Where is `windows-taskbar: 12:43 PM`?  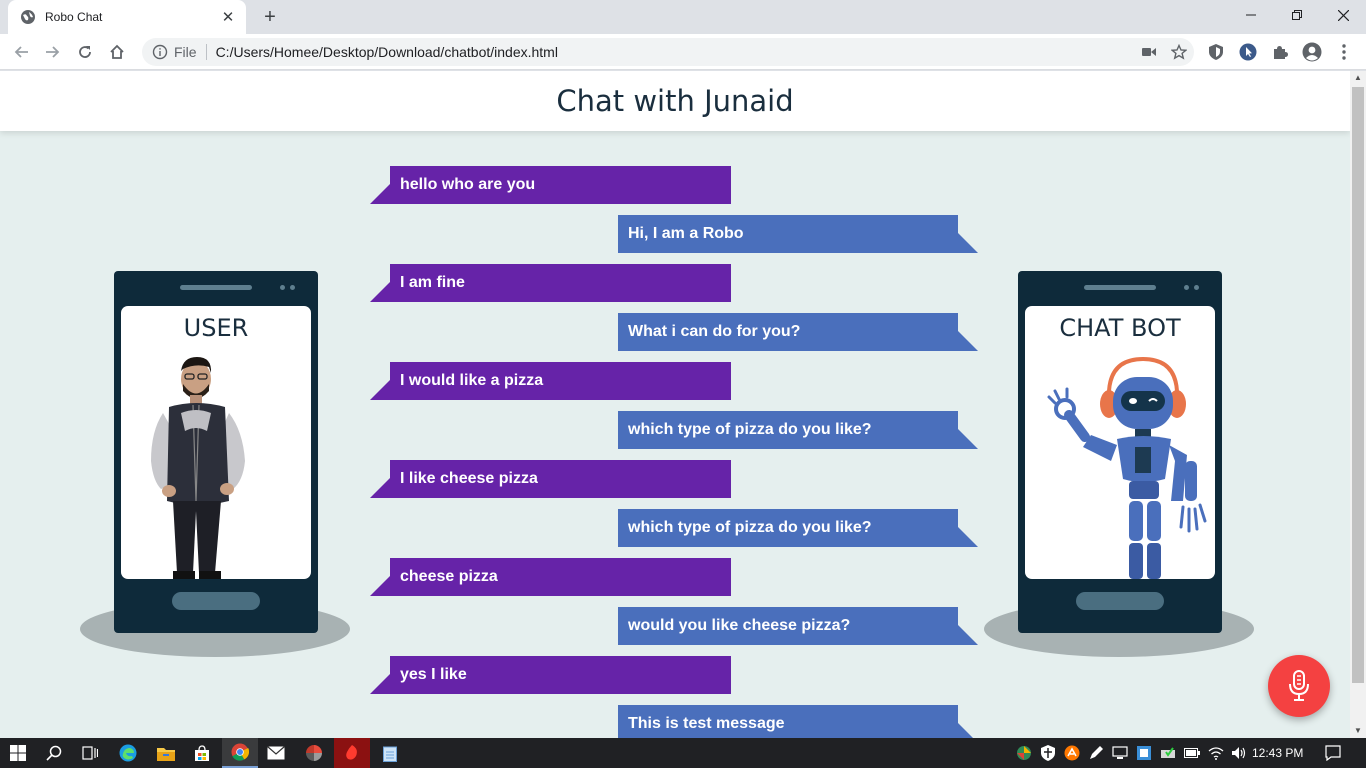 windows-taskbar: 12:43 PM is located at coordinates (683, 753).